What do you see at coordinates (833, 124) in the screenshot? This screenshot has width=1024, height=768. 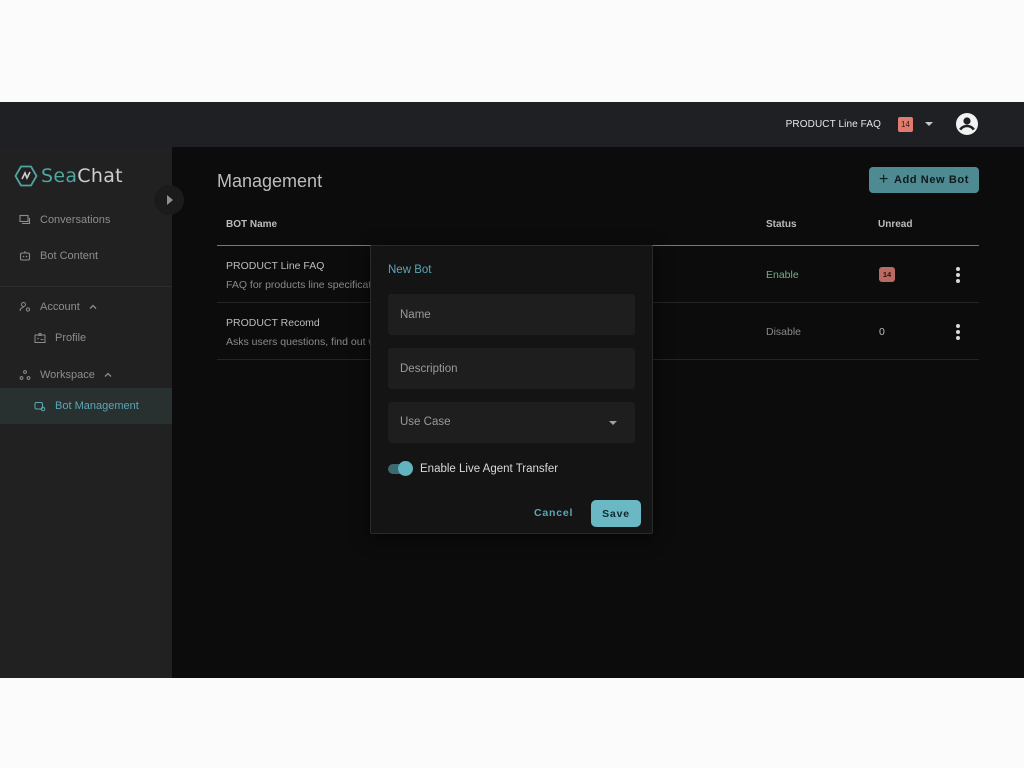 I see `bot-selector: PRODUCT Line FAQ` at bounding box center [833, 124].